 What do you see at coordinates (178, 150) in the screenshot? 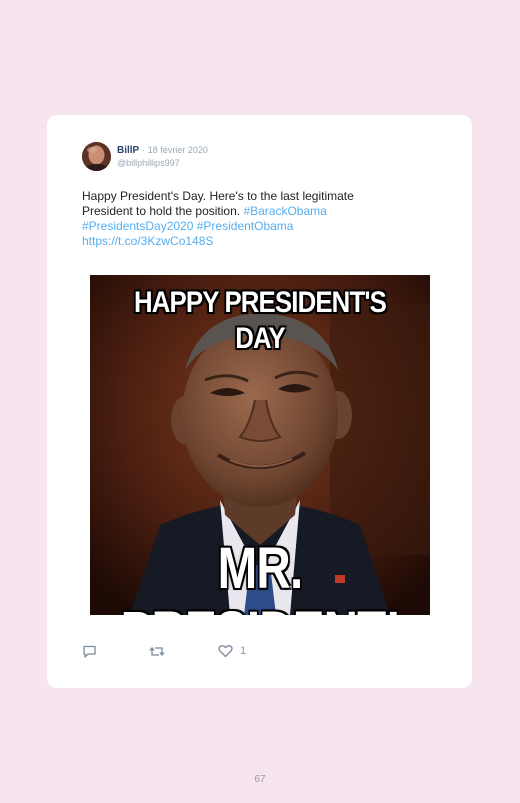
I see `tweet-date: 18 février 2020` at bounding box center [178, 150].